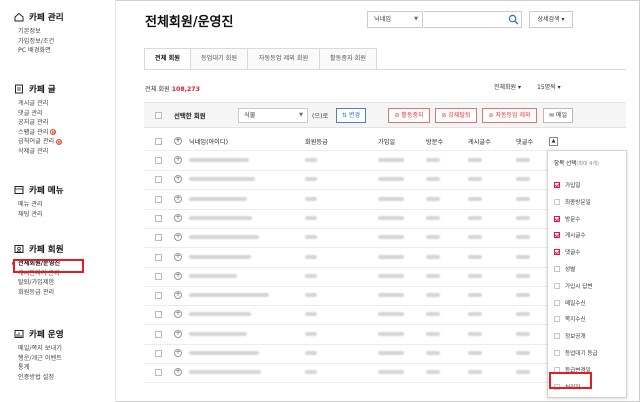 The image size is (640, 402). What do you see at coordinates (41, 32) in the screenshot?
I see `sidebar-item-basic-info: 기본정보` at bounding box center [41, 32].